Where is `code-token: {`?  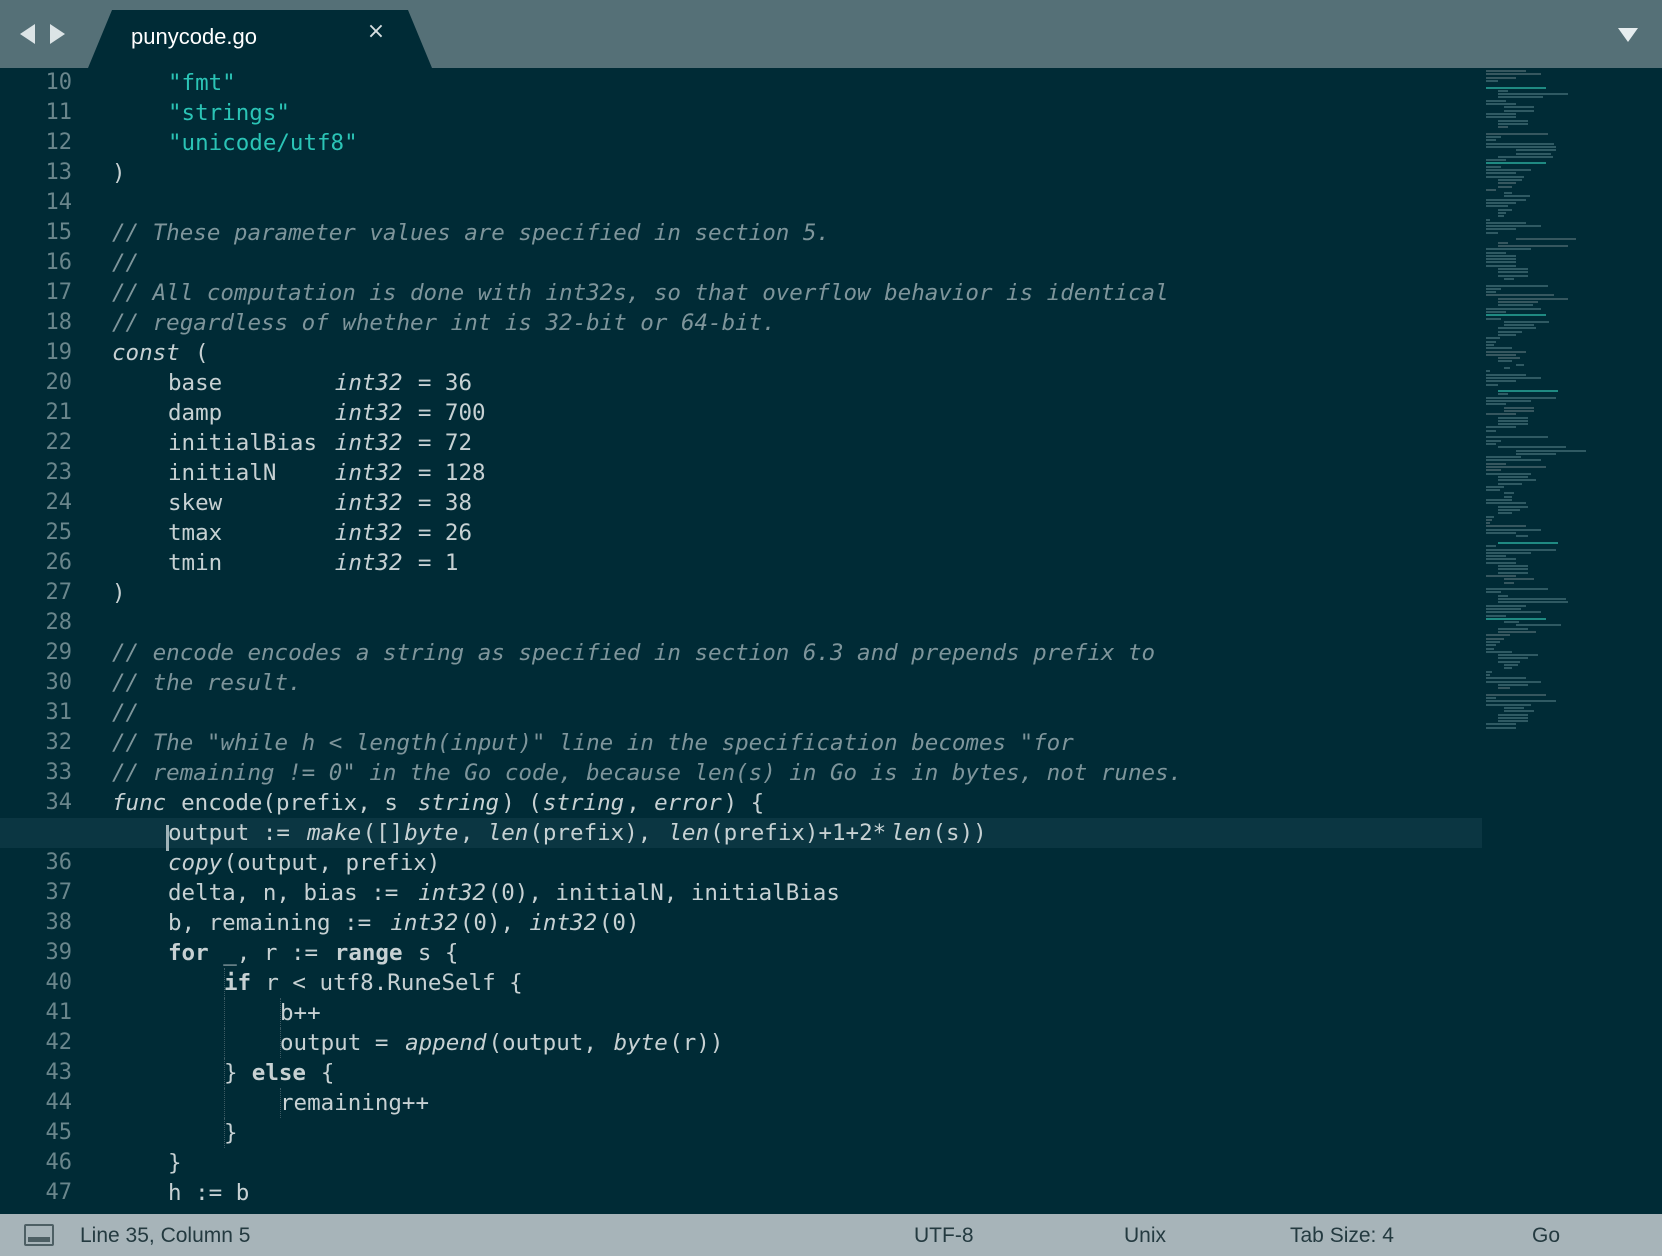
code-token: { is located at coordinates (321, 1073).